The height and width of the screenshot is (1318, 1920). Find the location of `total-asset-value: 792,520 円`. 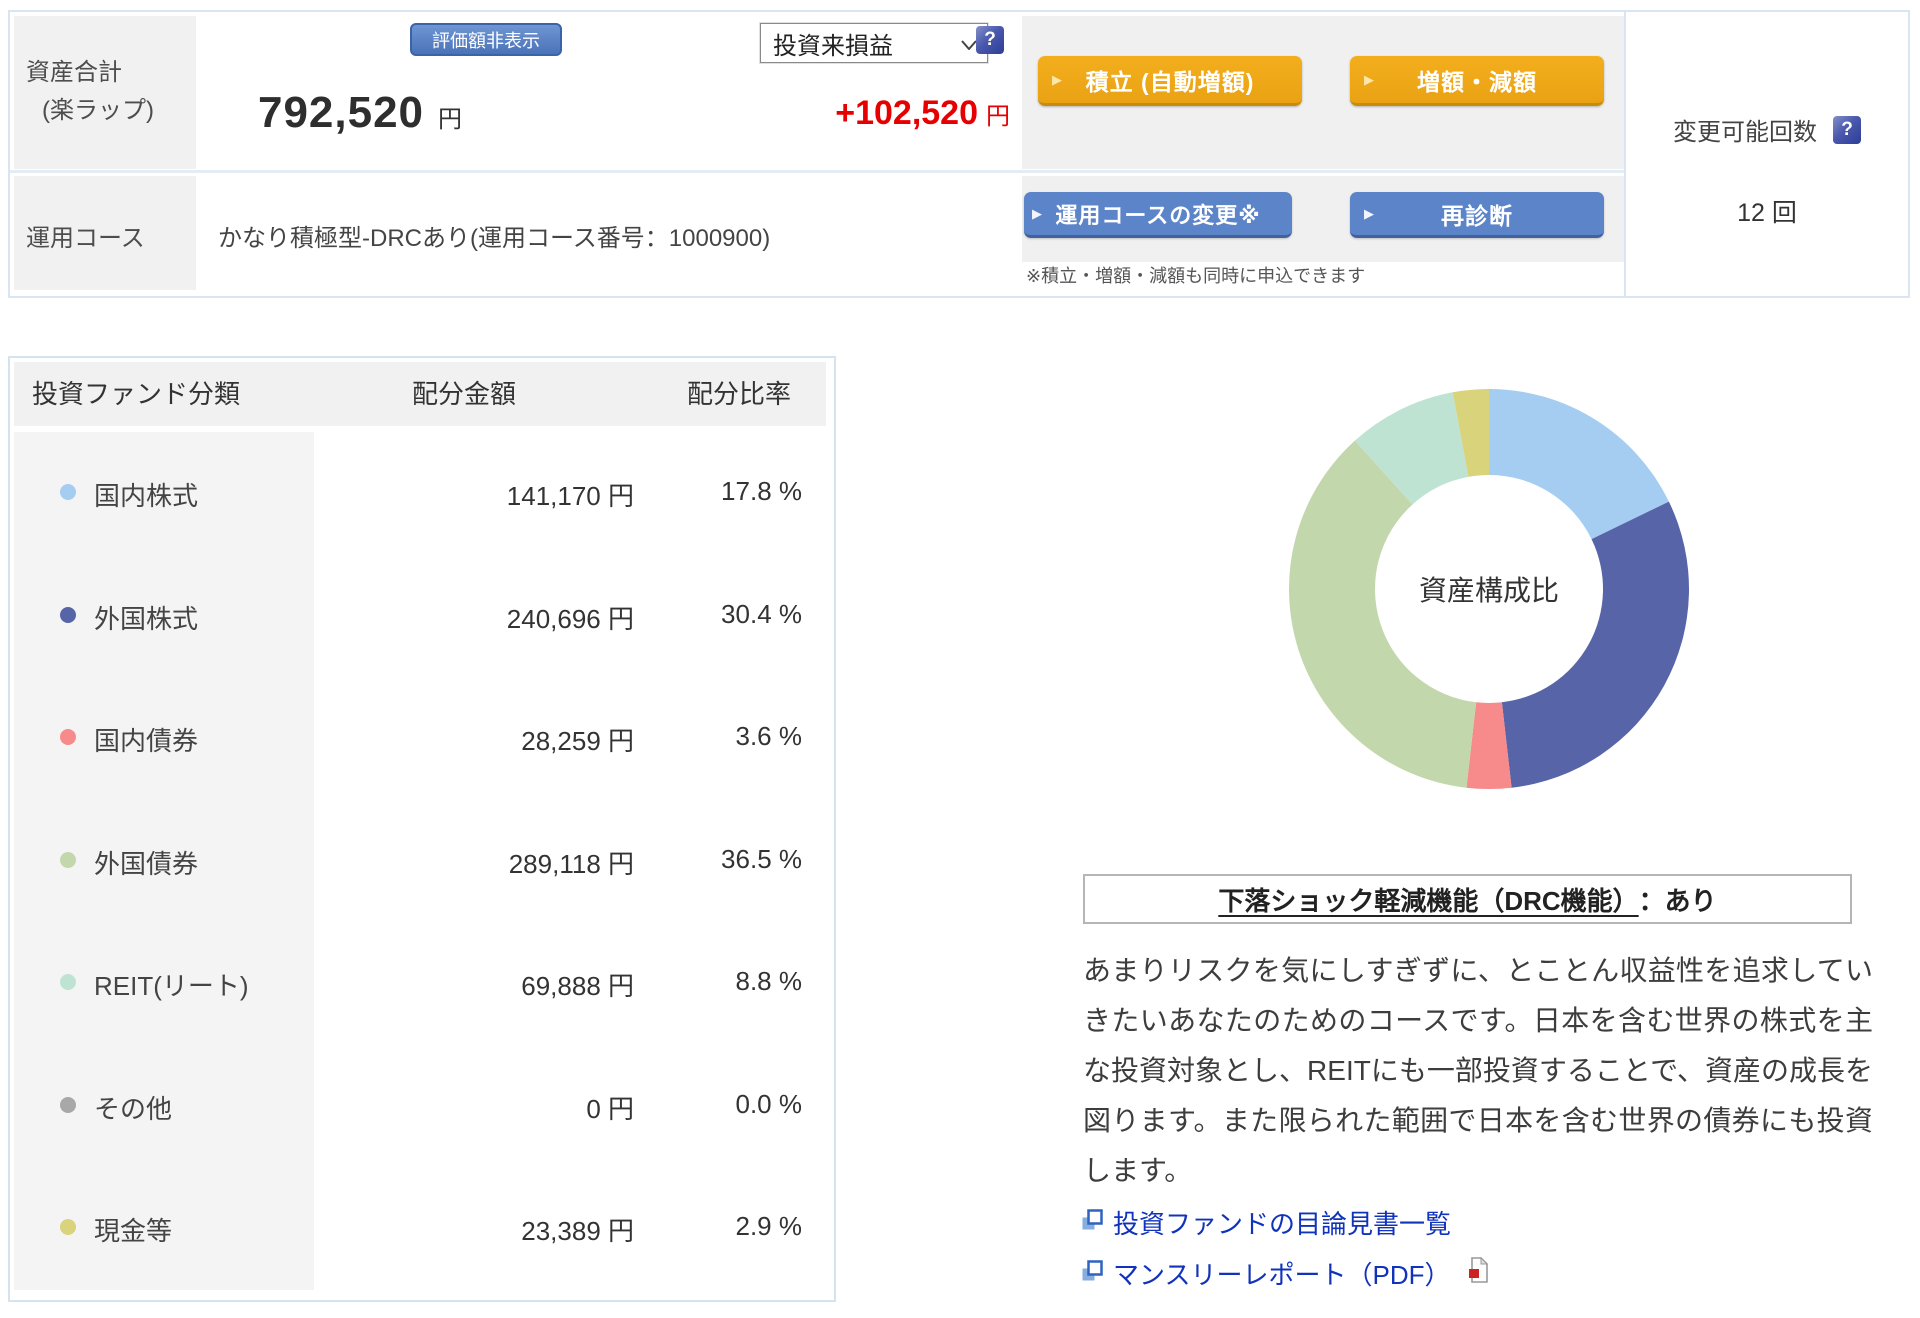

total-asset-value: 792,520 円 is located at coordinates (360, 113).